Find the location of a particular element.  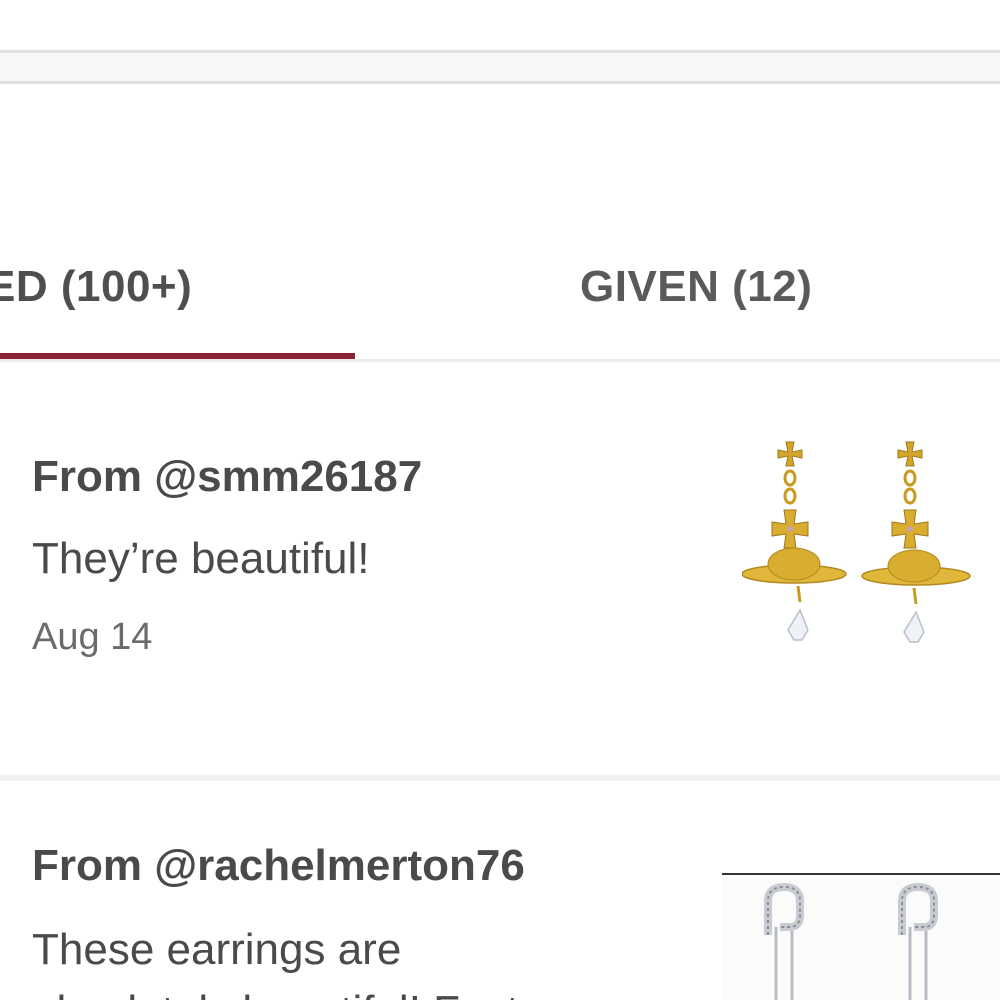

top-header-area is located at coordinates (500, 25).